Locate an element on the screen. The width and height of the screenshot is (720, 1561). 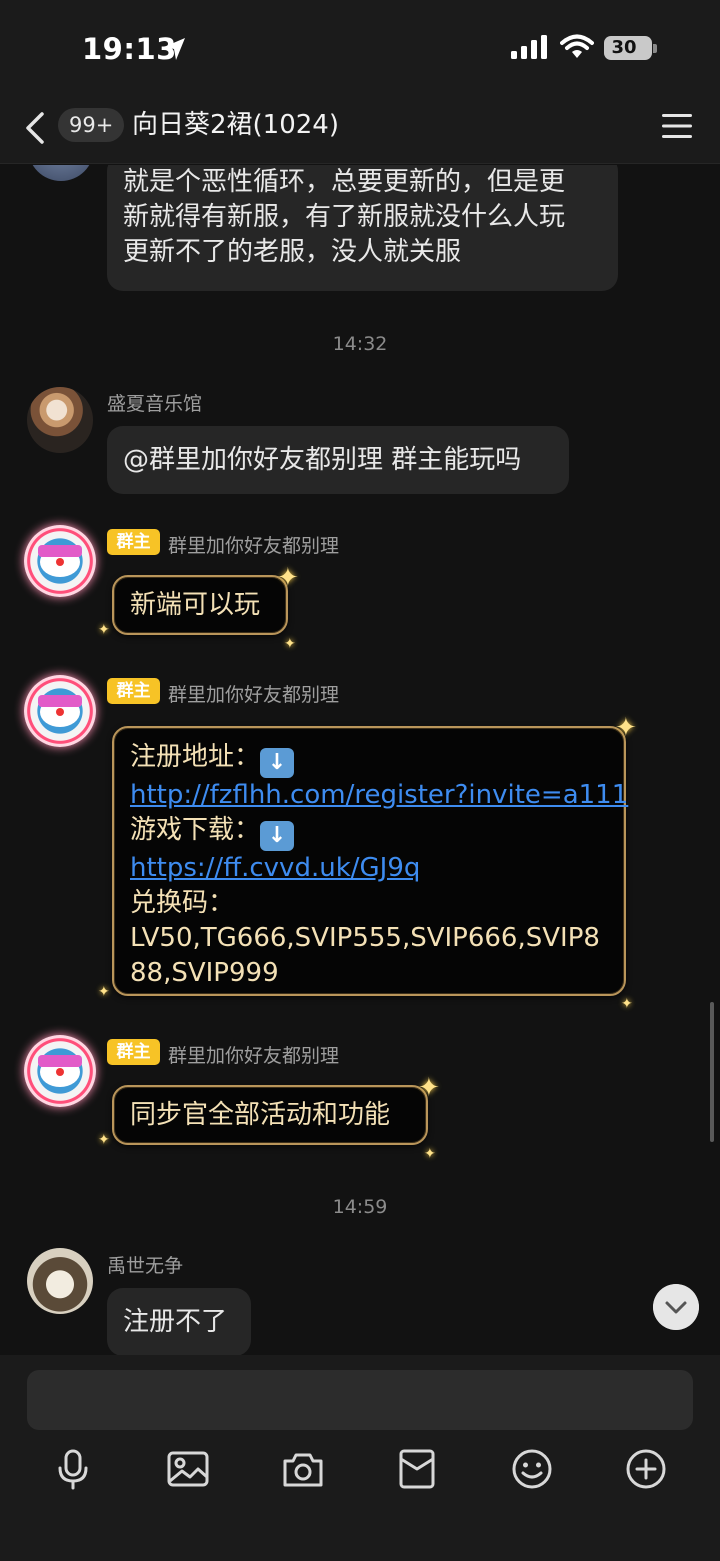
message-text: 新就得有新服，有了新服就没什么人玩 is located at coordinates (344, 217).